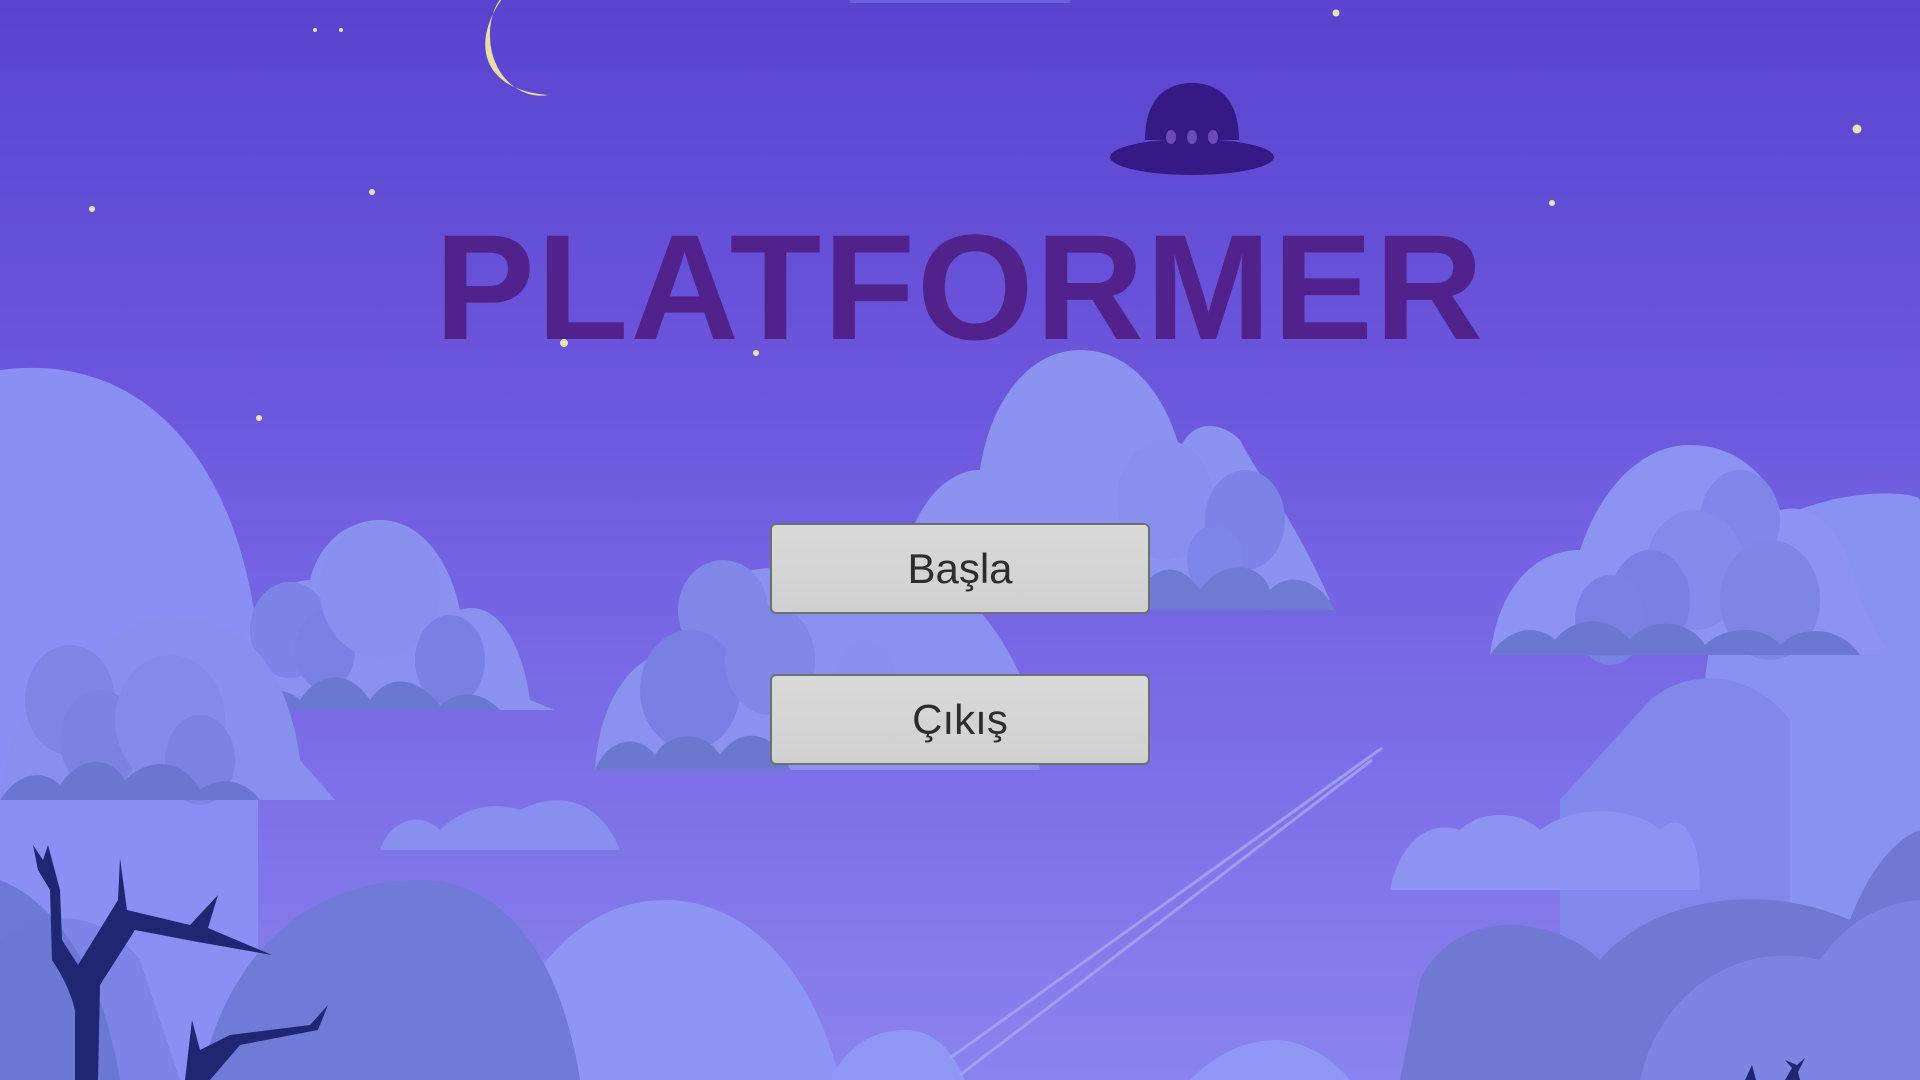 The height and width of the screenshot is (1080, 1920). Describe the element at coordinates (960, 719) in the screenshot. I see `exit-button: Çıkış` at that location.